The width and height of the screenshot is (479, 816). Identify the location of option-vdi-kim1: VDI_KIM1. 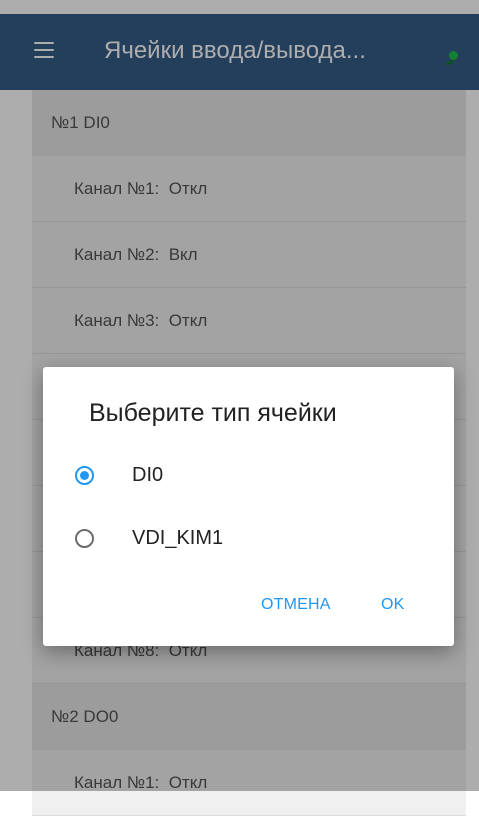
(149, 538).